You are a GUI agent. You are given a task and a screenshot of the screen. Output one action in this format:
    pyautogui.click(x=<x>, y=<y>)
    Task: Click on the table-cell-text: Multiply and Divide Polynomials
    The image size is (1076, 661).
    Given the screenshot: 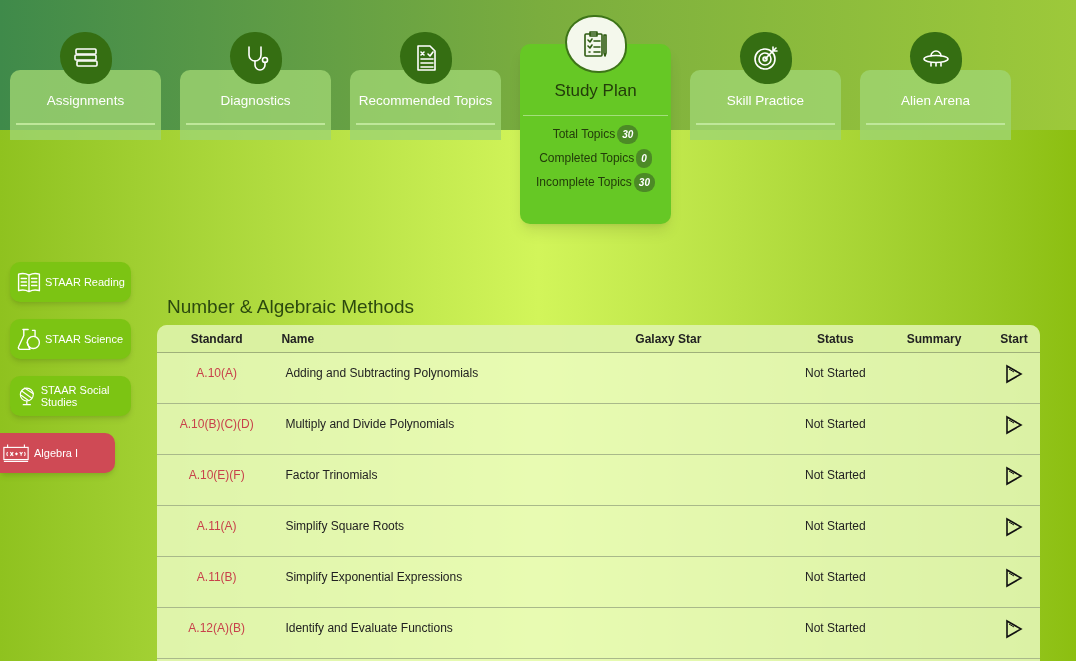 What is the action you would take?
    pyautogui.click(x=369, y=424)
    